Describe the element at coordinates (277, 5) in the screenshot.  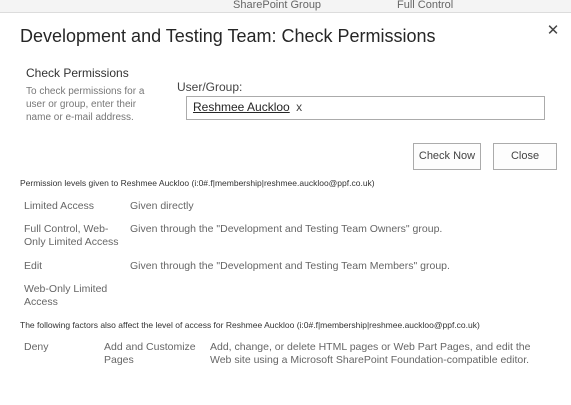
I see `background-column-group: SharePoint Group` at that location.